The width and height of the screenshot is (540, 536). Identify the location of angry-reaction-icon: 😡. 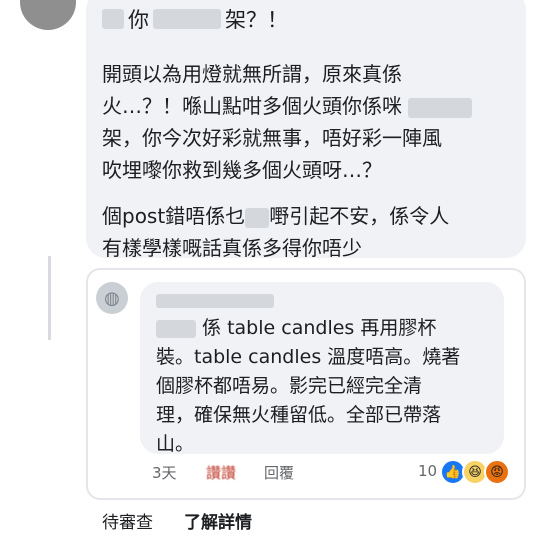
(497, 472).